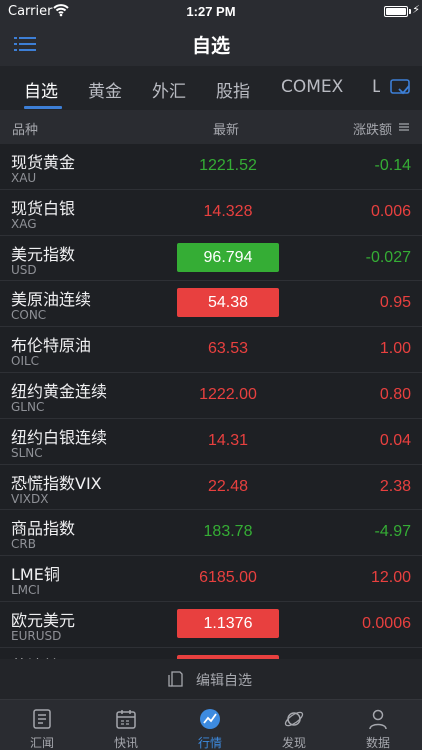  I want to click on table-row: 英镑美元GBPUSD, so click(211, 653).